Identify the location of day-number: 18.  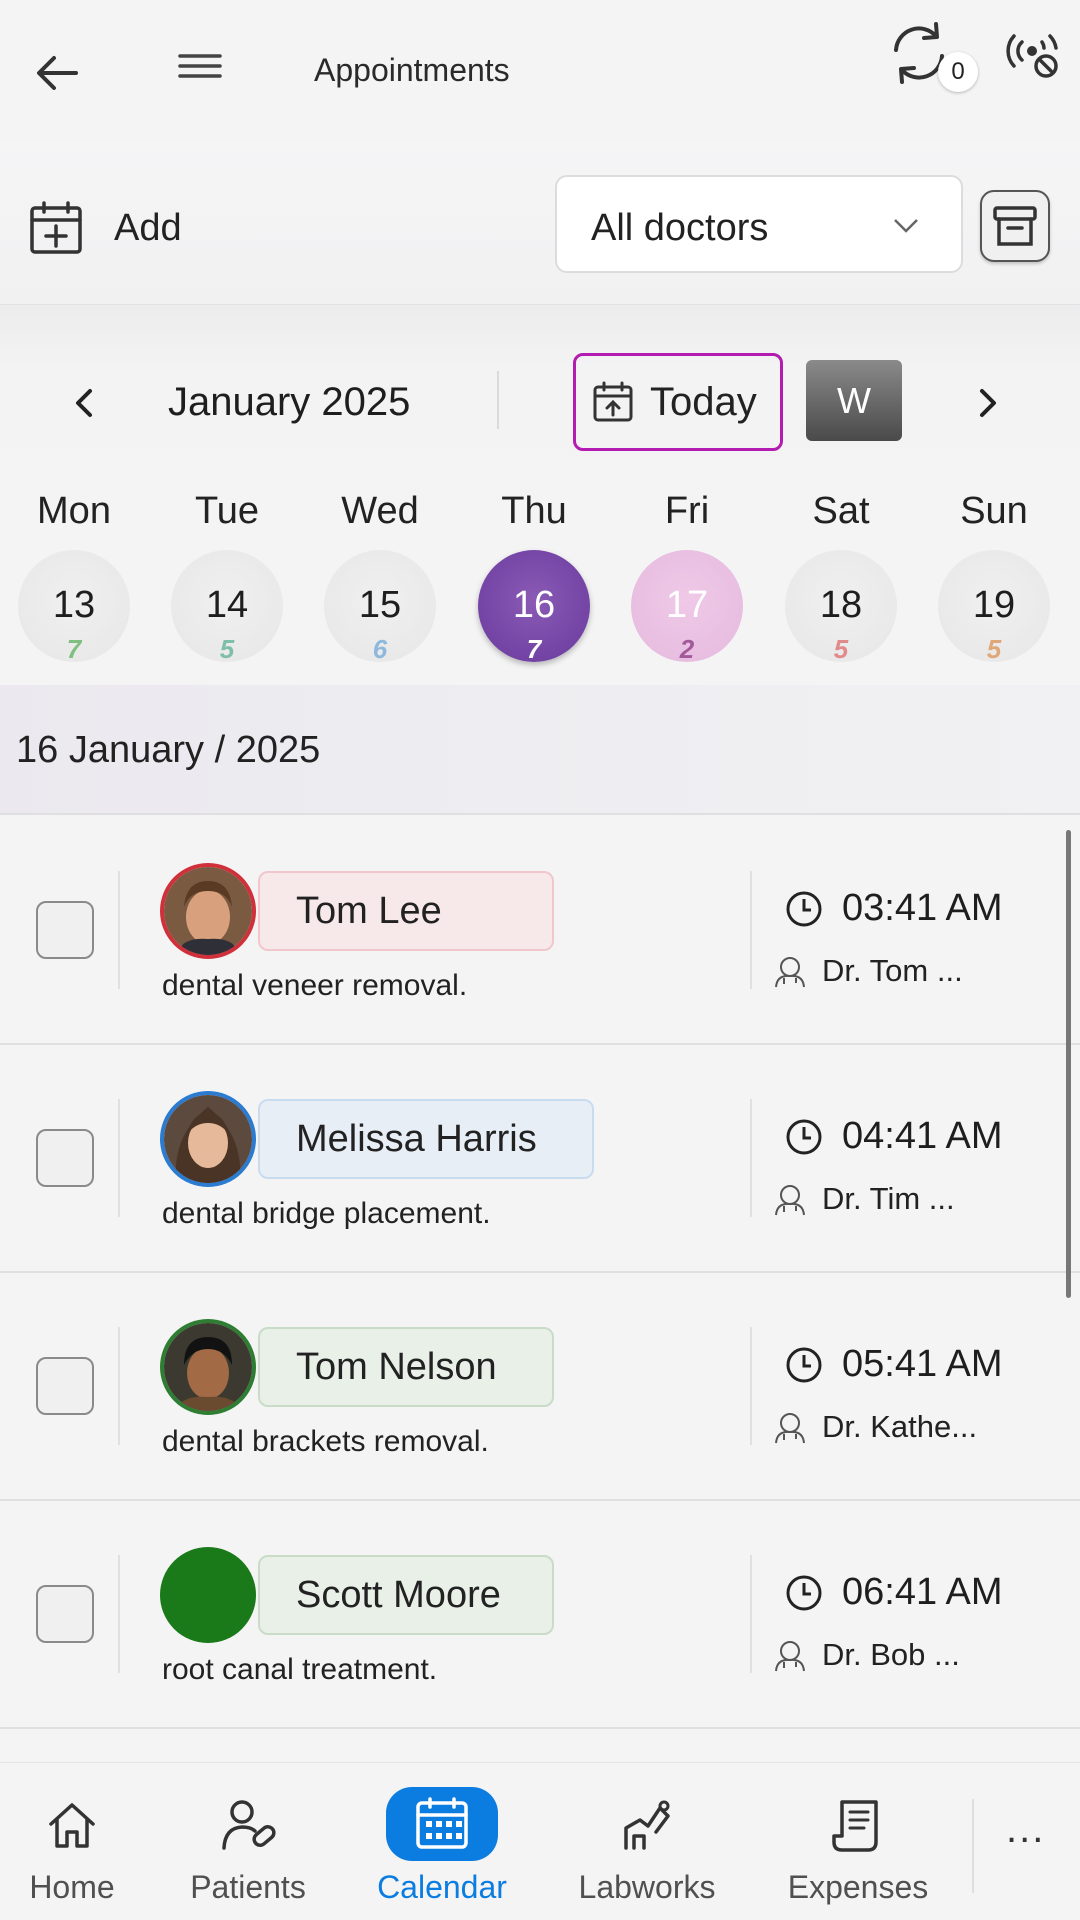
(841, 605).